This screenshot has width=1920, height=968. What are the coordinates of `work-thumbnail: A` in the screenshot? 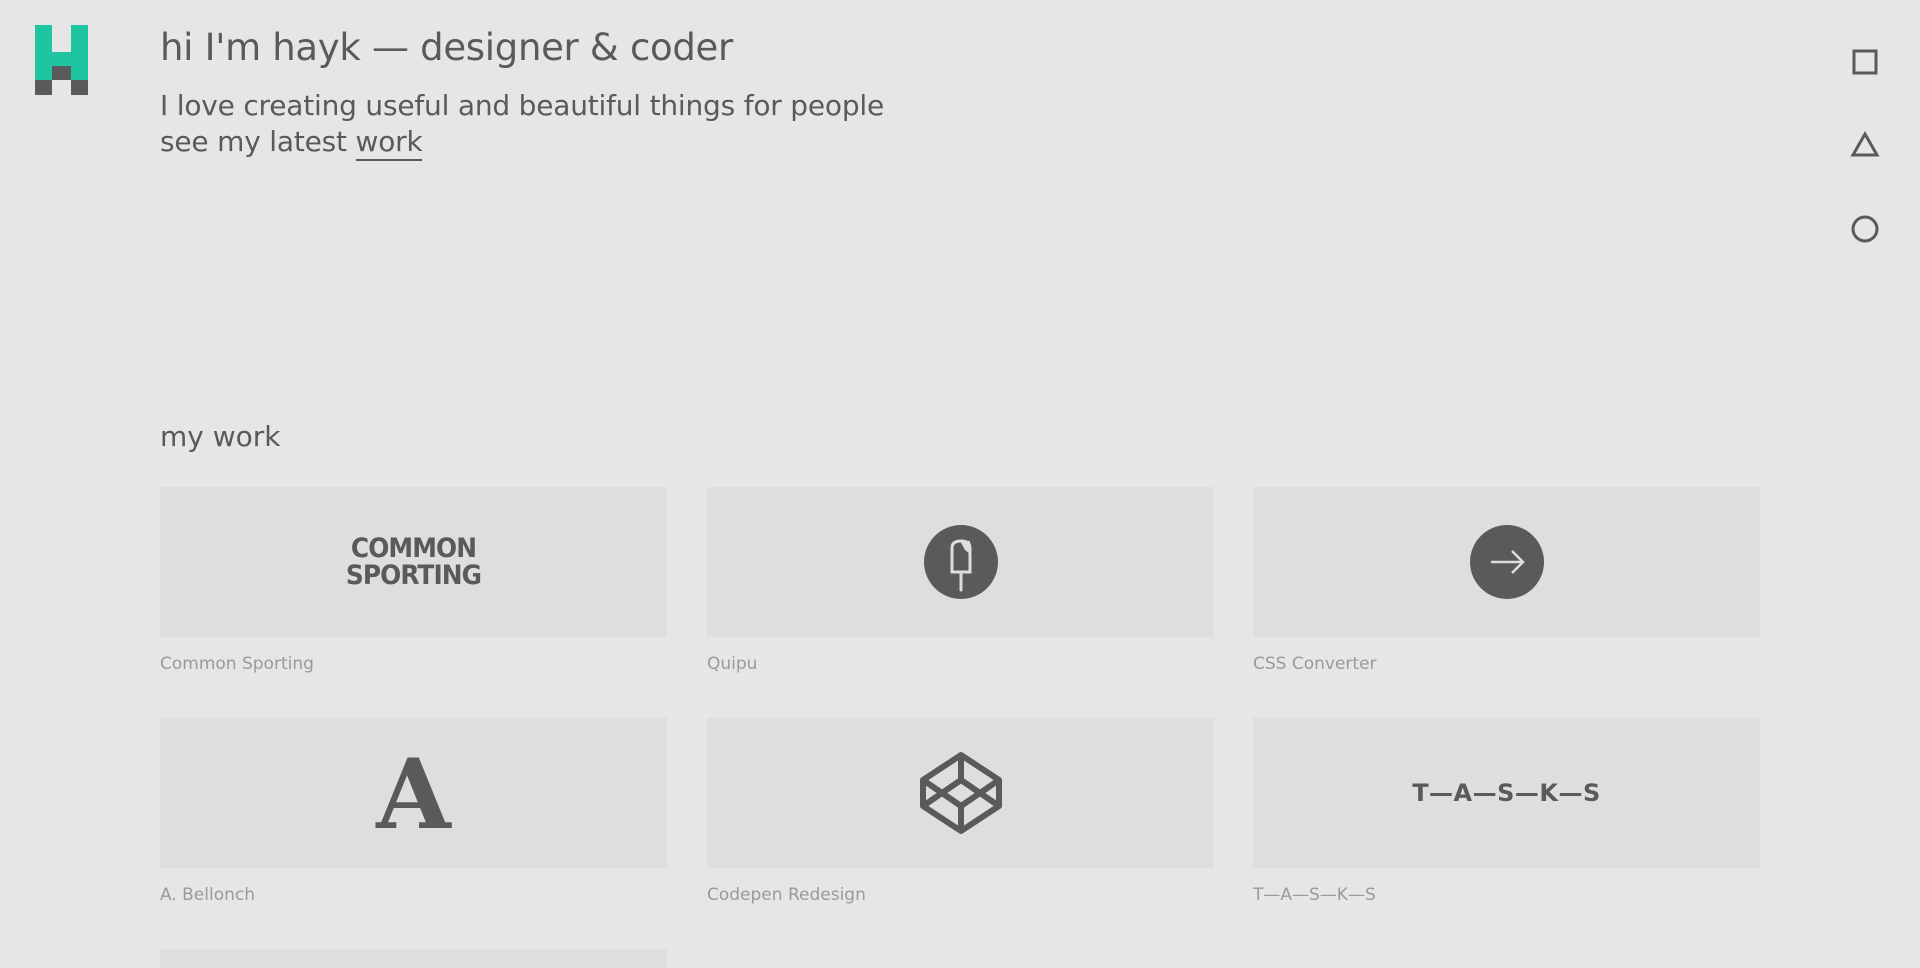 It's located at (413, 793).